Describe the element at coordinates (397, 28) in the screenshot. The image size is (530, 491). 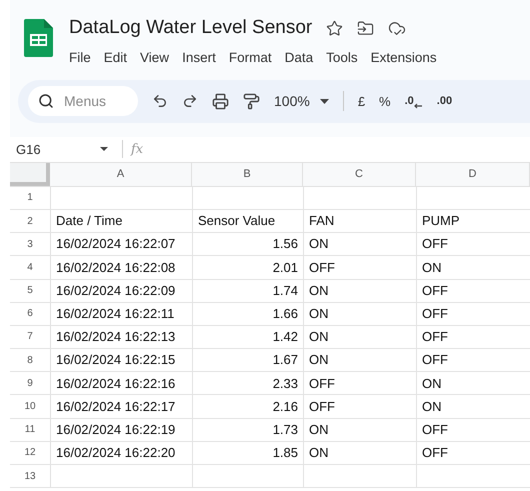
I see `cloud-check-icon` at that location.